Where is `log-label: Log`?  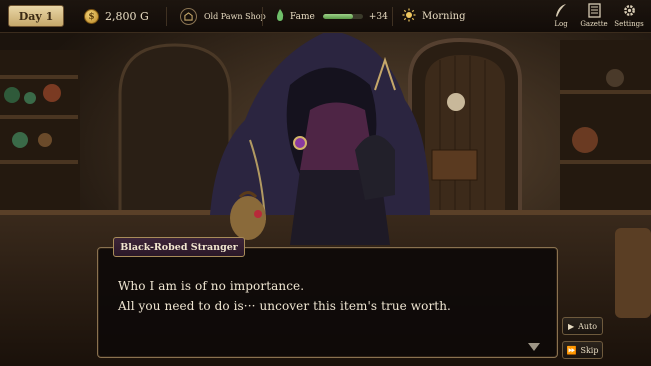
log-label: Log is located at coordinates (561, 24).